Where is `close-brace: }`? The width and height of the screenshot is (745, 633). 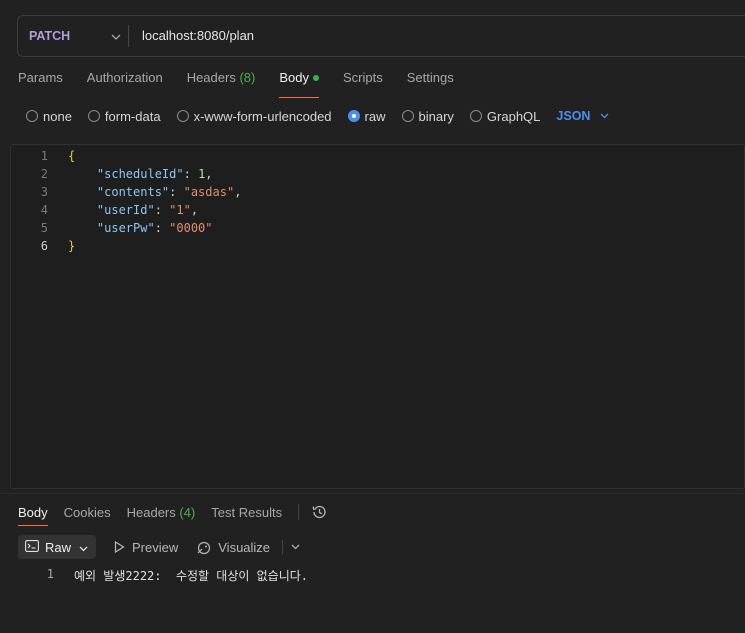 close-brace: } is located at coordinates (72, 246).